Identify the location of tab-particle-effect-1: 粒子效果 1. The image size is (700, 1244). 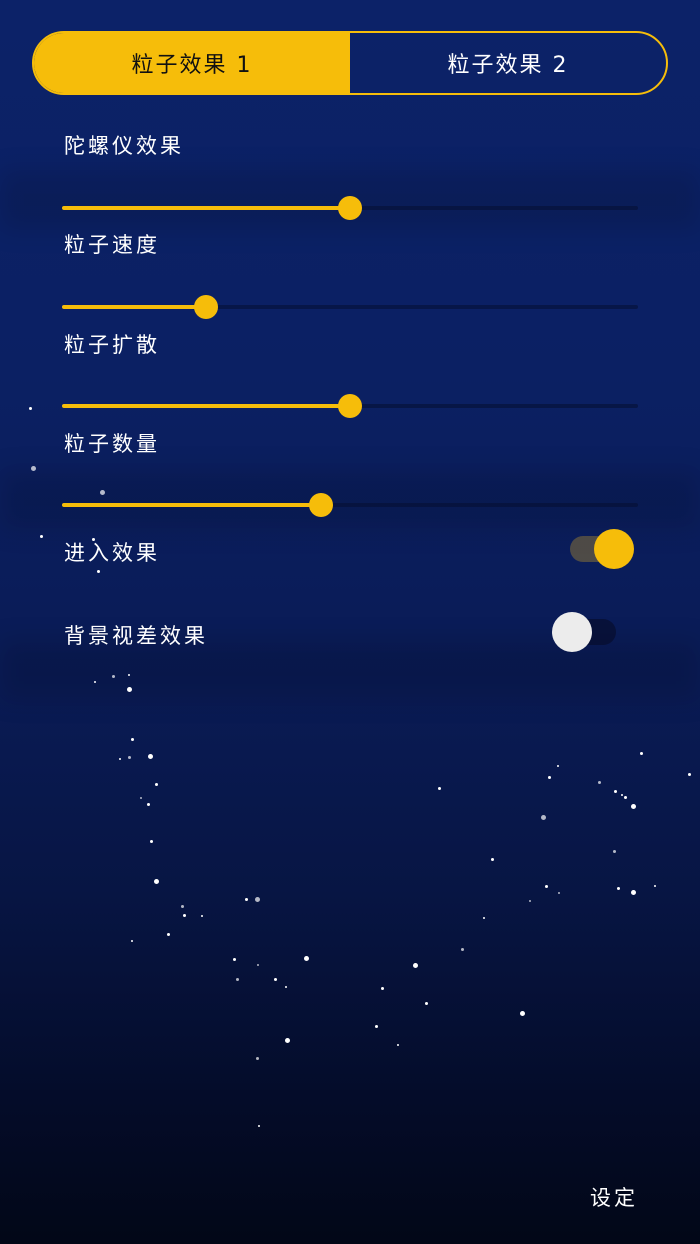
(192, 63).